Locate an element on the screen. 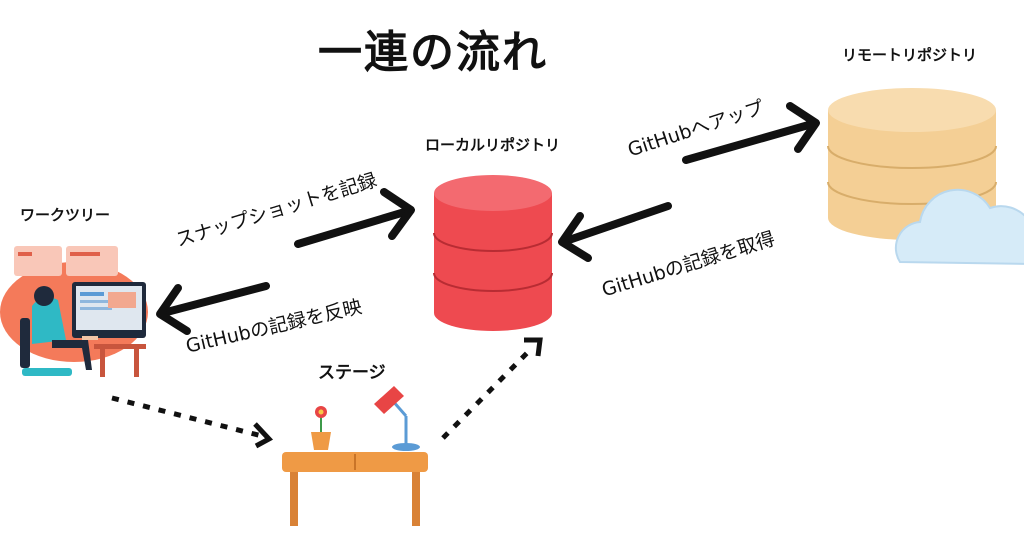 The height and width of the screenshot is (536, 1024). work-tree-to-stage-arrow is located at coordinates (192, 422).